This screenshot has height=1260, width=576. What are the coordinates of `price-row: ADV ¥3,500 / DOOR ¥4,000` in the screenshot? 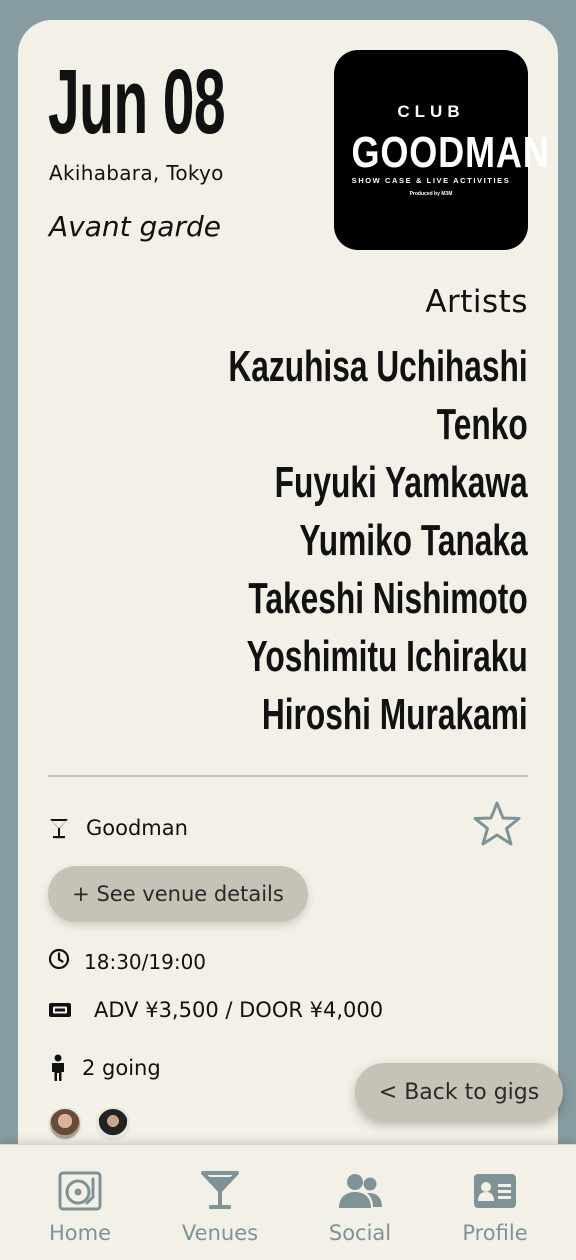 It's located at (215, 1010).